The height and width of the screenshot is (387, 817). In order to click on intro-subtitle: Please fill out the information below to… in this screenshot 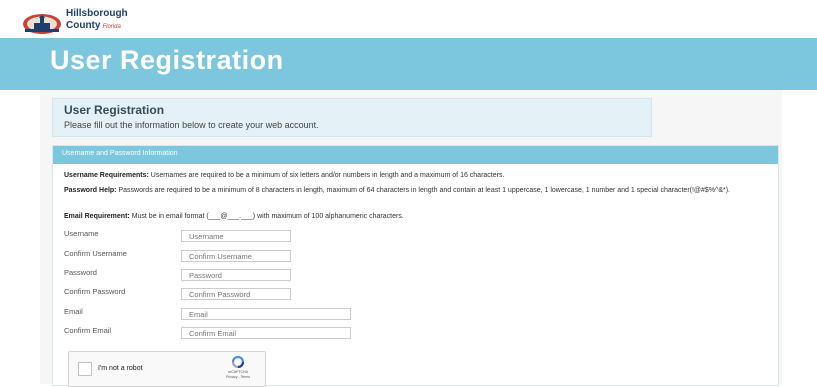, I will do `click(191, 125)`.